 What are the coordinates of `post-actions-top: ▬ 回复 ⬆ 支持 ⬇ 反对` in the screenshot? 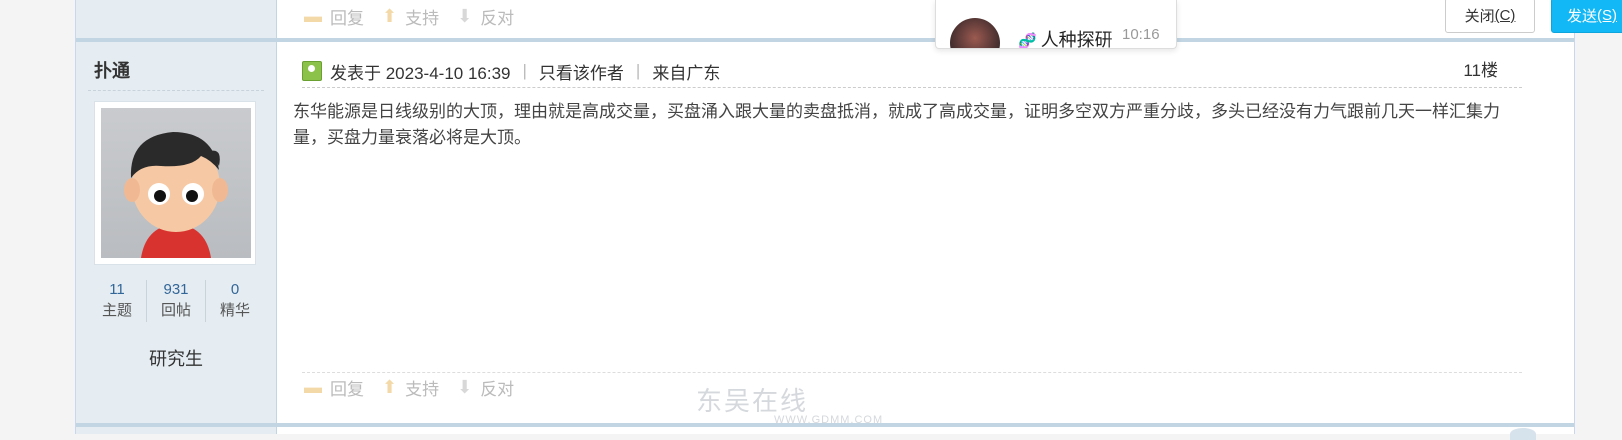 It's located at (418, 16).